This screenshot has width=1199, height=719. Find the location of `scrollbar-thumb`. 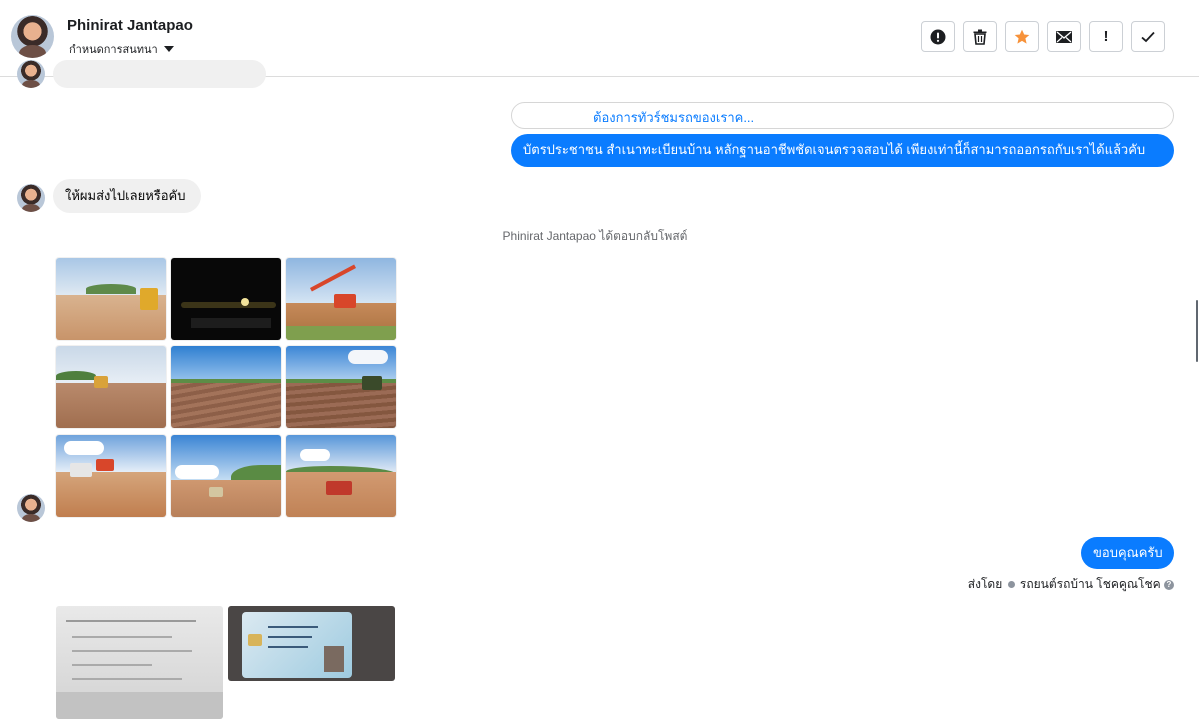

scrollbar-thumb is located at coordinates (1197, 331).